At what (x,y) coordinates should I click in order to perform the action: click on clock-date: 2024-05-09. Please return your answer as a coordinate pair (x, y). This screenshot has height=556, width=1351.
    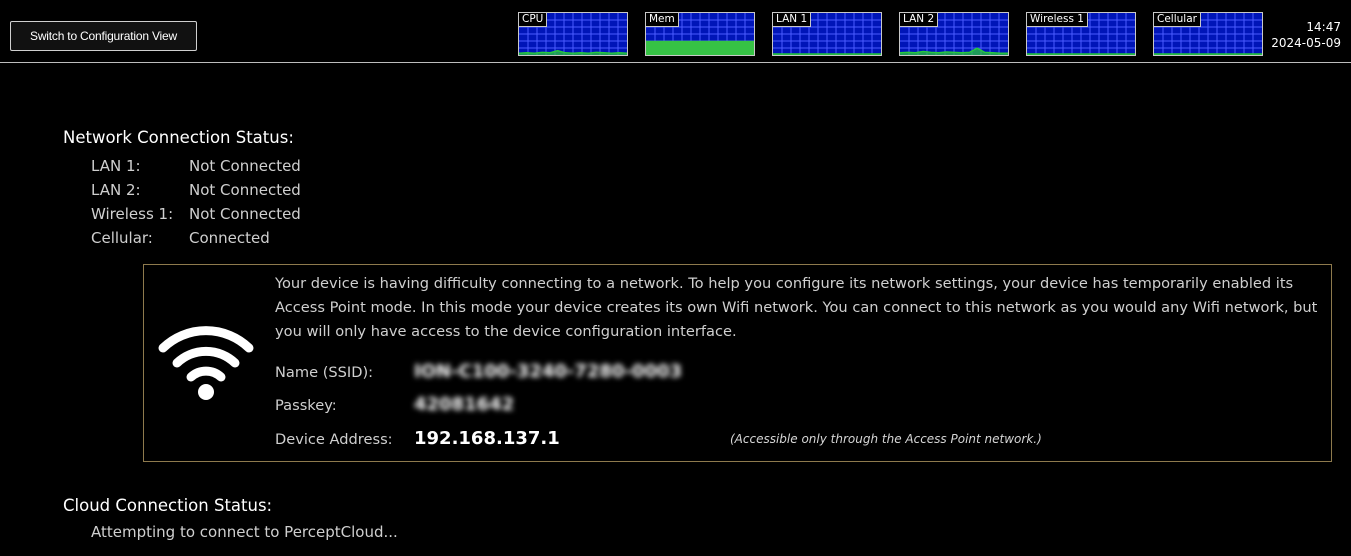
    Looking at the image, I should click on (1306, 43).